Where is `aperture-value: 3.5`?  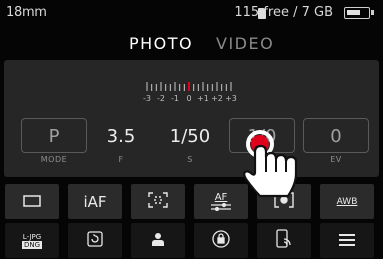
aperture-value: 3.5 is located at coordinates (121, 136).